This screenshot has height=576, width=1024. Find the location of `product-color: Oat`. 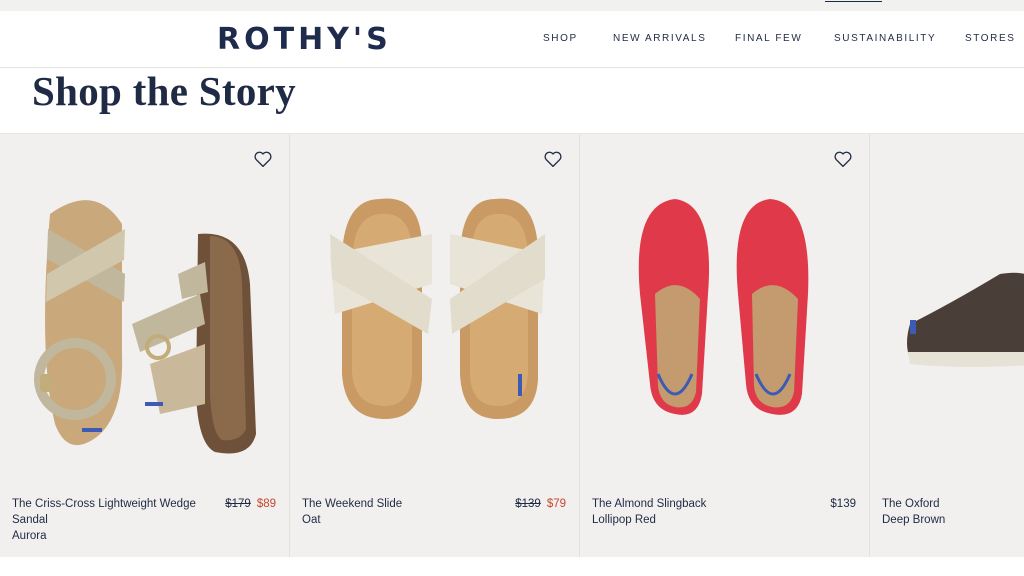

product-color: Oat is located at coordinates (311, 520).